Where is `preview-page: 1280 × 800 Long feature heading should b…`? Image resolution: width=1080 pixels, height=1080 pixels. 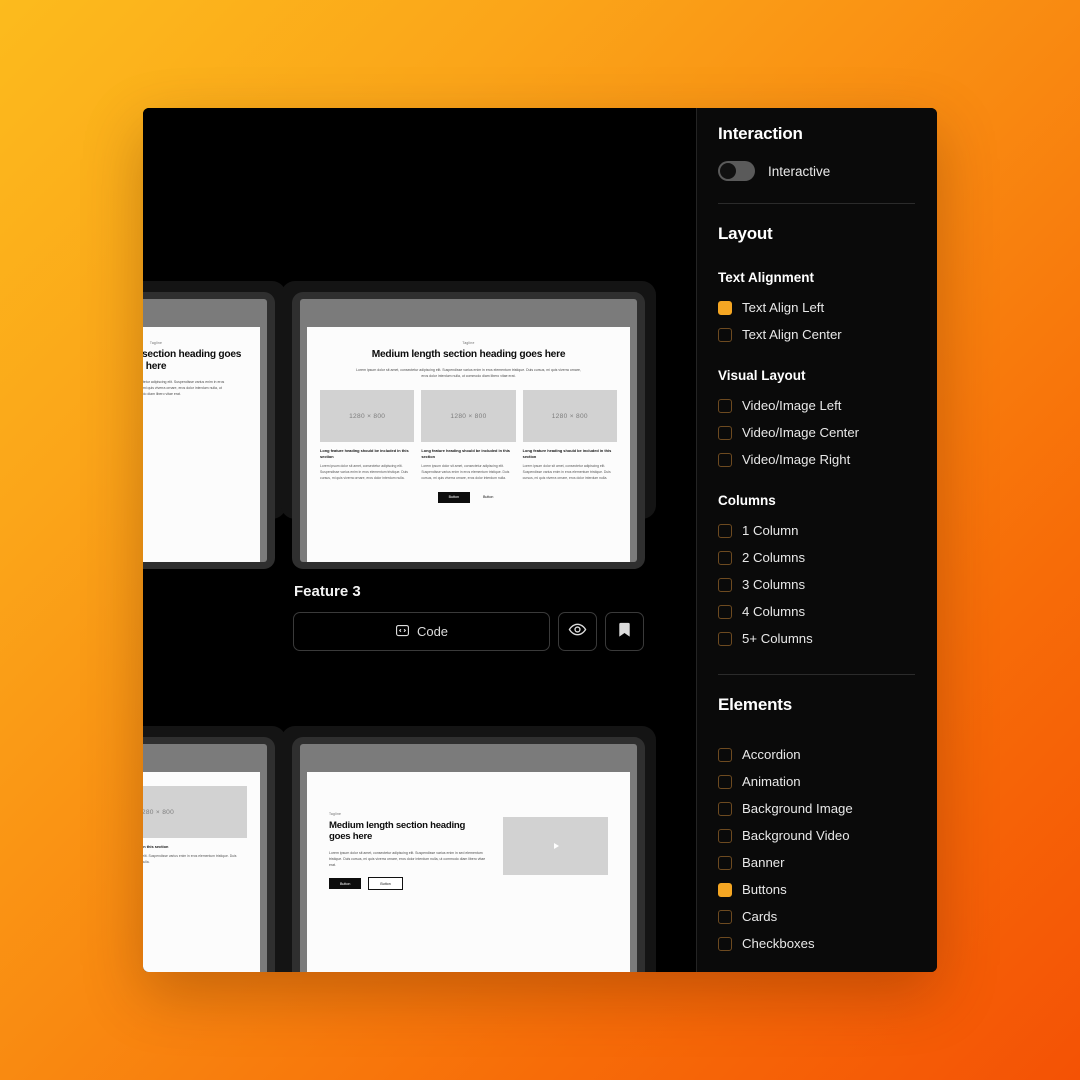
preview-page: 1280 × 800 Long feature heading should b… is located at coordinates (201, 872).